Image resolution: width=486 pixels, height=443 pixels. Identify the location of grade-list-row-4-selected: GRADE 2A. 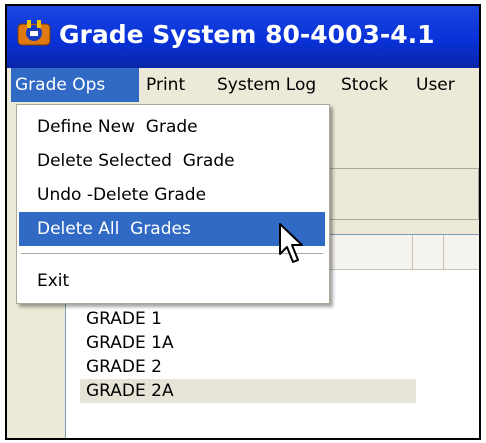
(248, 391).